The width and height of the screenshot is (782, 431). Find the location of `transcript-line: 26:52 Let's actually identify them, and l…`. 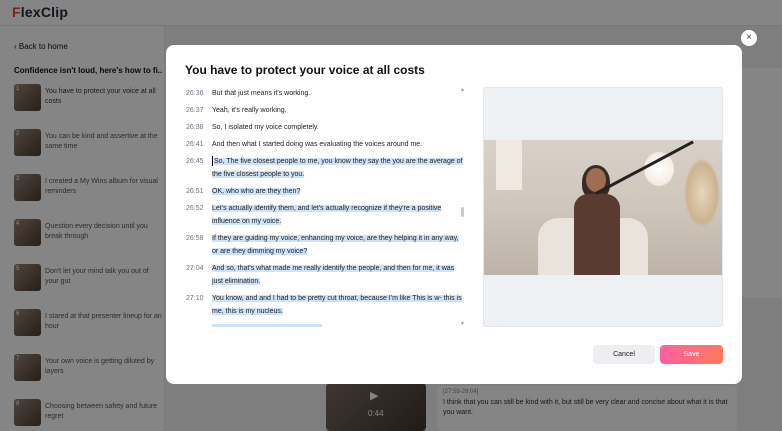

transcript-line: 26:52 Let's actually identify them, and l… is located at coordinates (327, 215).